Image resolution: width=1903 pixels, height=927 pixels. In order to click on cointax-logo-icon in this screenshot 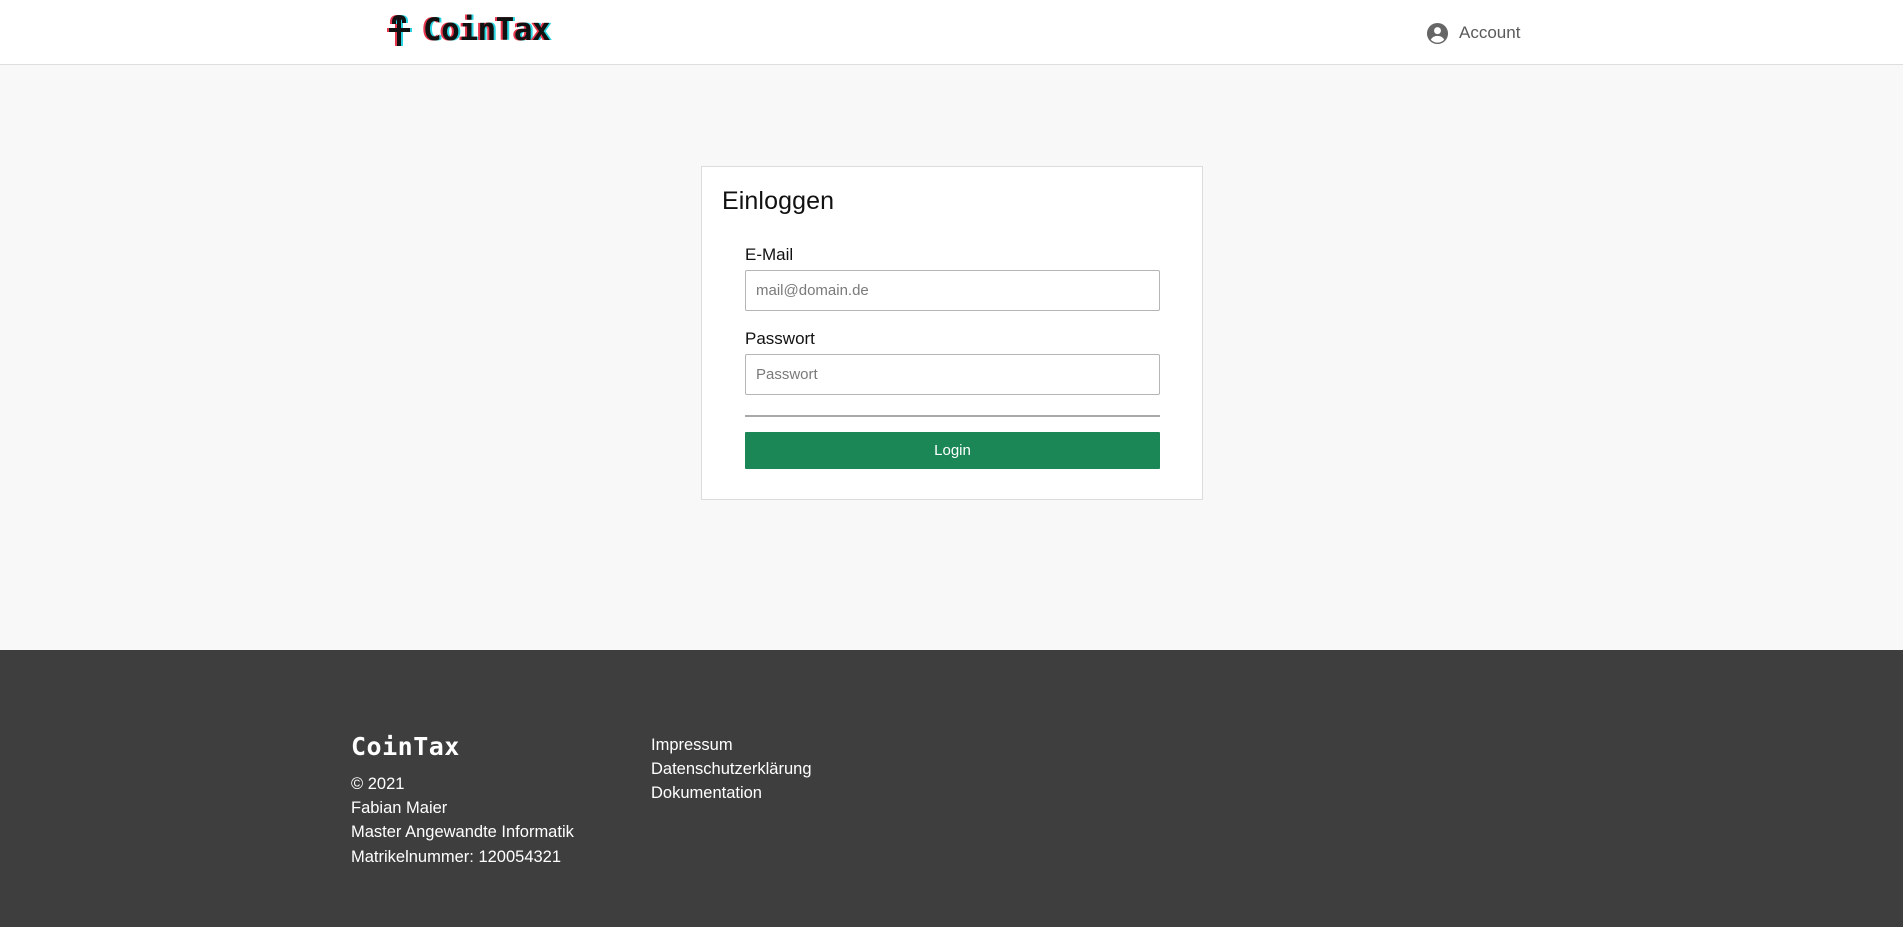, I will do `click(400, 30)`.